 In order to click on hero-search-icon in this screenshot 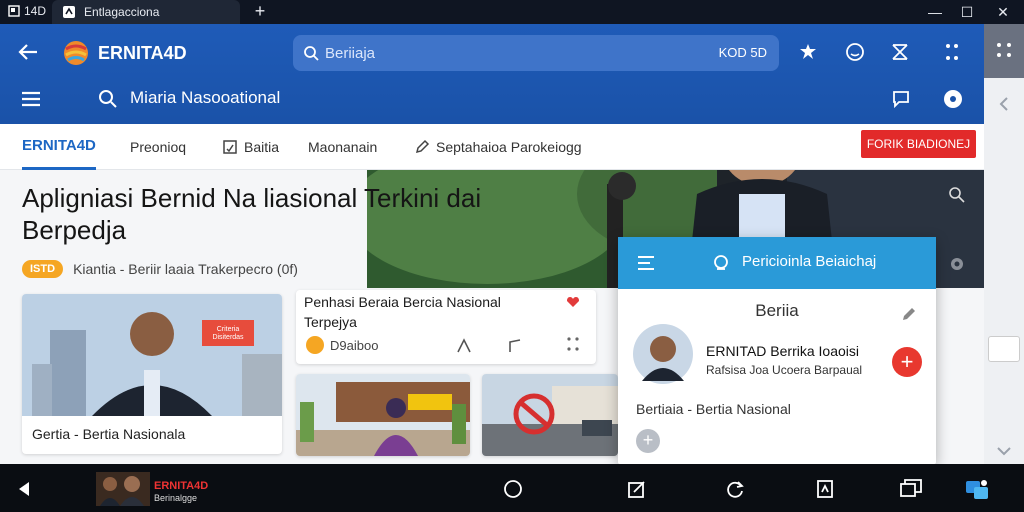, I will do `click(957, 195)`.